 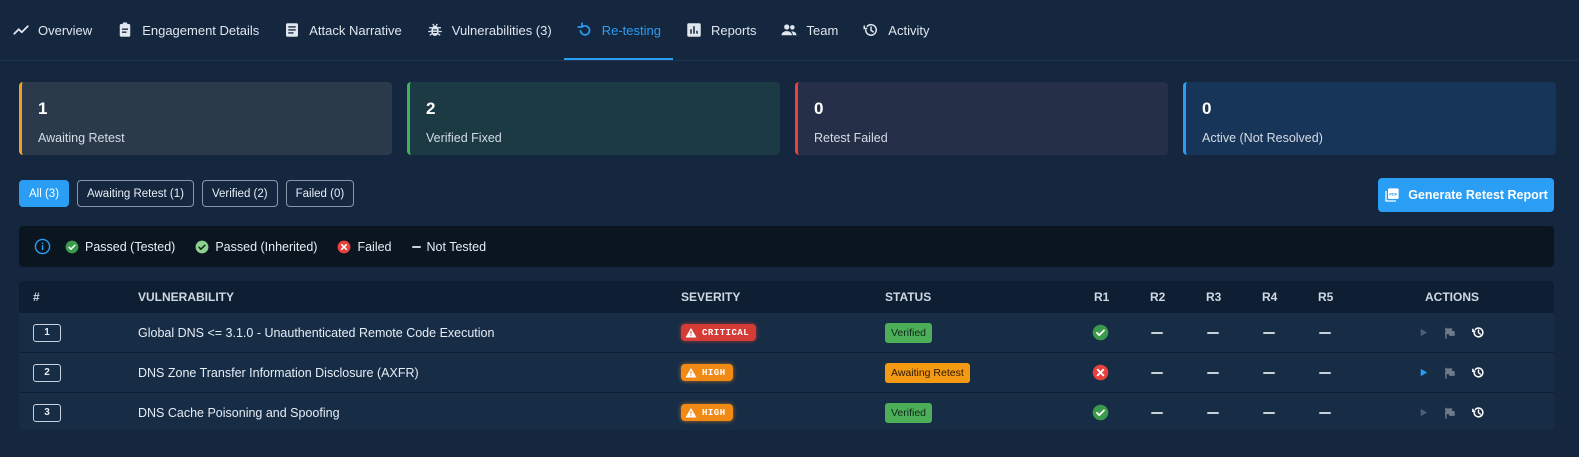 I want to click on tab-reports: Reports, so click(x=721, y=30).